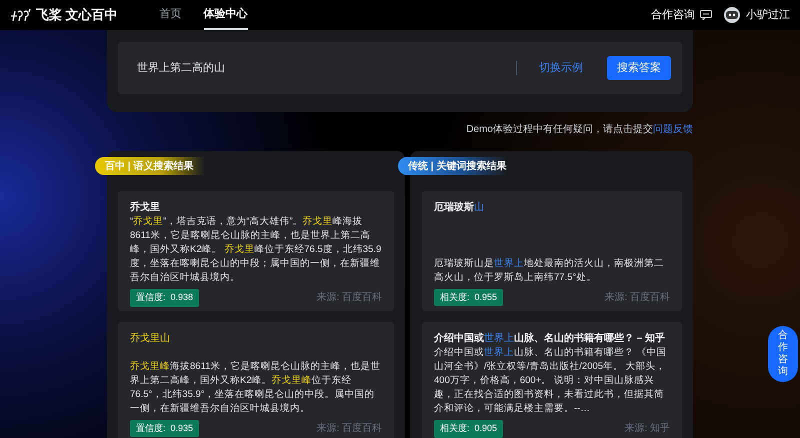 The height and width of the screenshot is (438, 800). What do you see at coordinates (171, 15) in the screenshot?
I see `nav-tab: 首页` at bounding box center [171, 15].